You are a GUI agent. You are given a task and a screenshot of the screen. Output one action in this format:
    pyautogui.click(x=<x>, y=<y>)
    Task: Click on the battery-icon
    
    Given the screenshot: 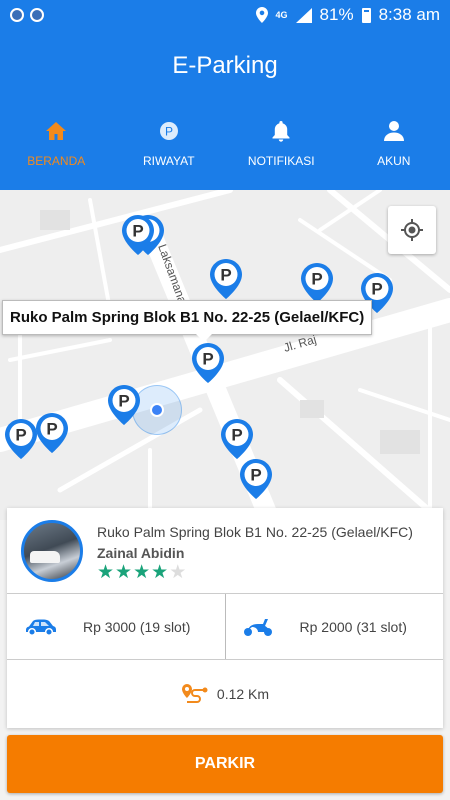 What is the action you would take?
    pyautogui.click(x=366, y=15)
    